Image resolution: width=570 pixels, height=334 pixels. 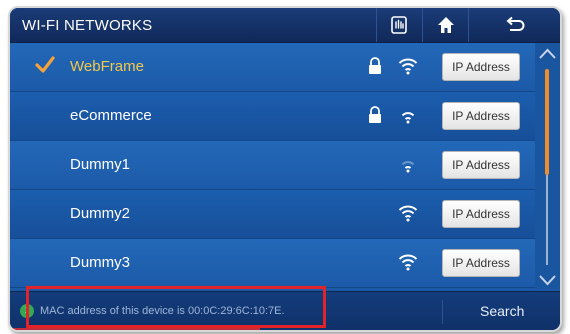 I want to click on divider, so click(x=442, y=312).